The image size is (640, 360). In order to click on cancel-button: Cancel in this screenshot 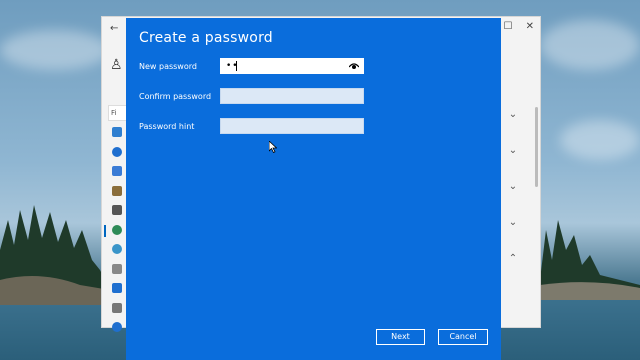, I will do `click(463, 337)`.